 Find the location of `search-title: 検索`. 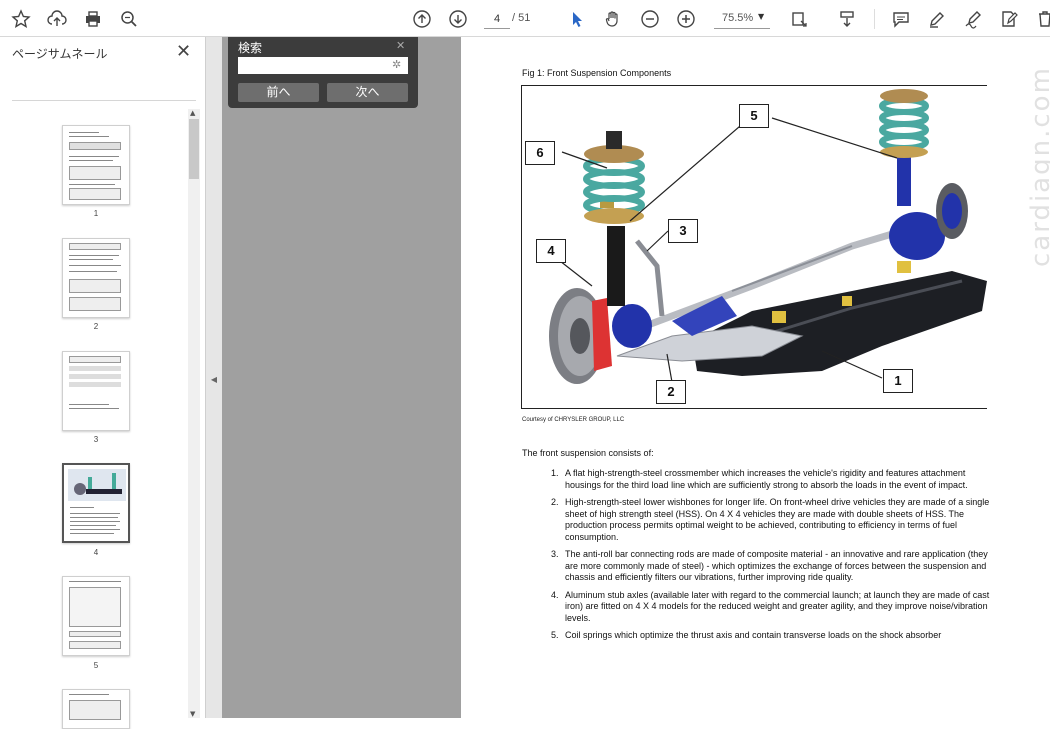

search-title: 検索 is located at coordinates (250, 48).